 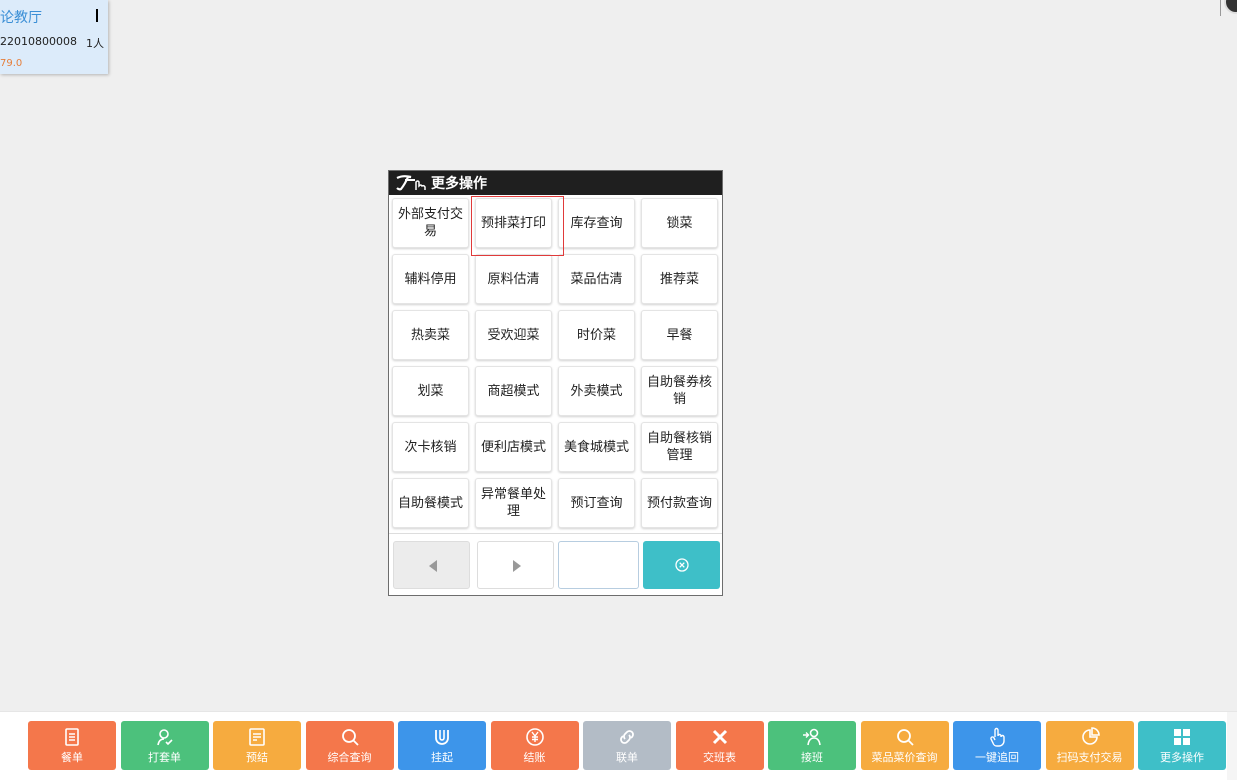 I want to click on corner-button, so click(x=1230, y=7).